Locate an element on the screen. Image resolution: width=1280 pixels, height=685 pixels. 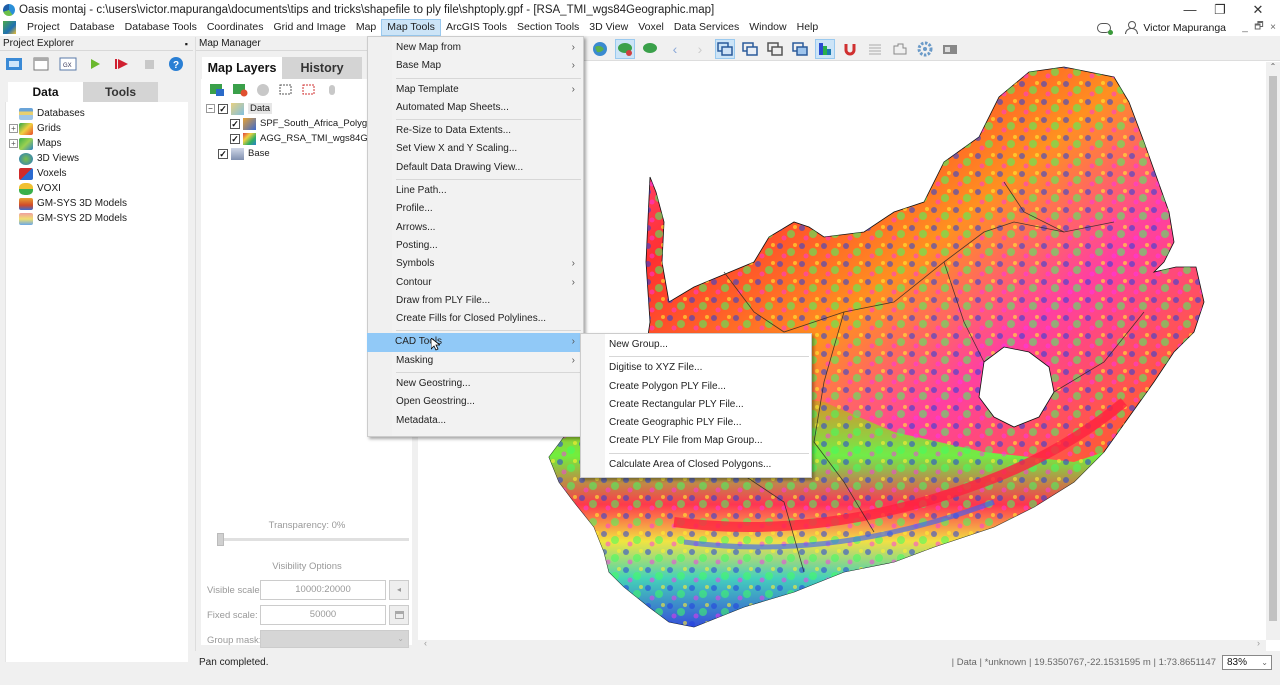
colour-bar-icon is located at coordinates (825, 48).